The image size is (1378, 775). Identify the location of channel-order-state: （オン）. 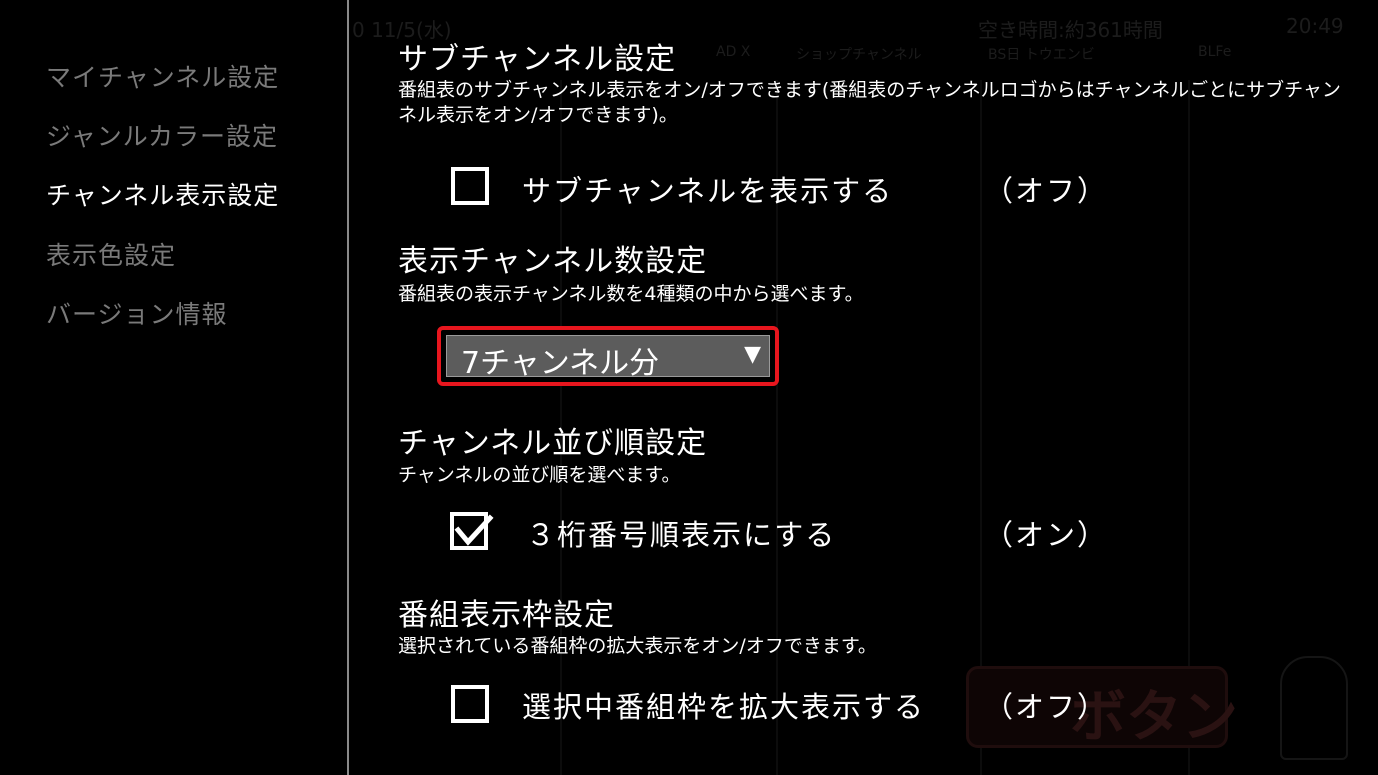
(1046, 535).